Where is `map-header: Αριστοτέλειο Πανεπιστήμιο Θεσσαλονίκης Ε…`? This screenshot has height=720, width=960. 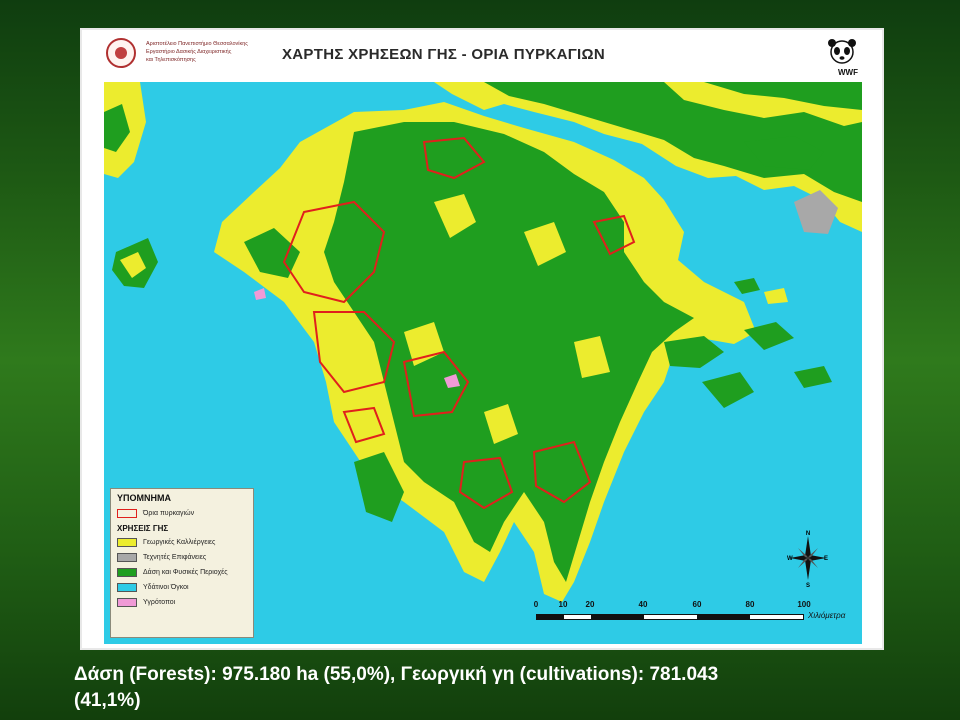 map-header: Αριστοτέλειο Πανεπιστήμιο Θεσσαλονίκης Ε… is located at coordinates (482, 56).